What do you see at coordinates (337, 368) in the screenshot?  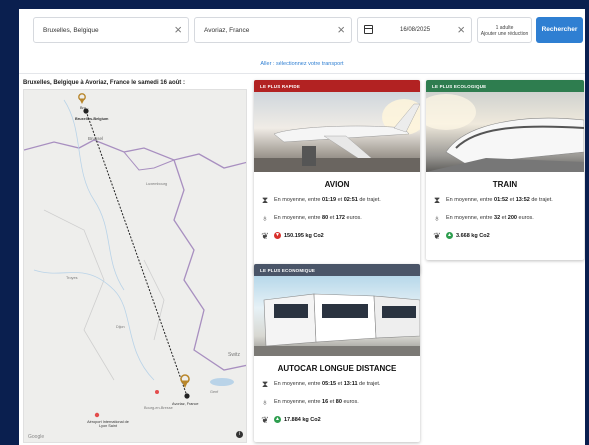 I see `card-title: AUTOCAR LONGUE DISTANCE` at bounding box center [337, 368].